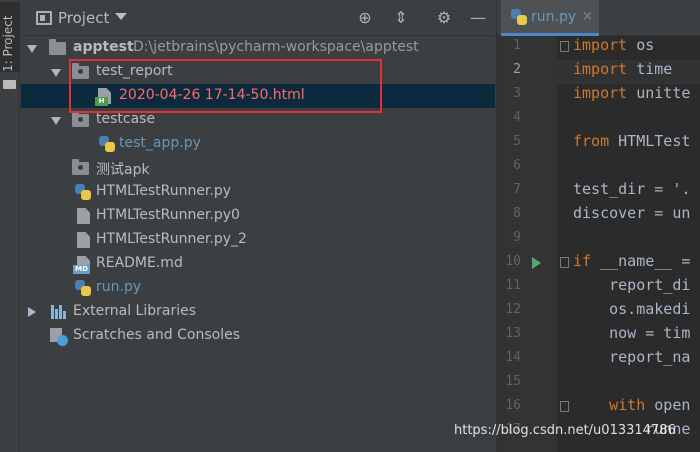 The height and width of the screenshot is (452, 700). Describe the element at coordinates (659, 93) in the screenshot. I see `code-text: unitte` at that location.